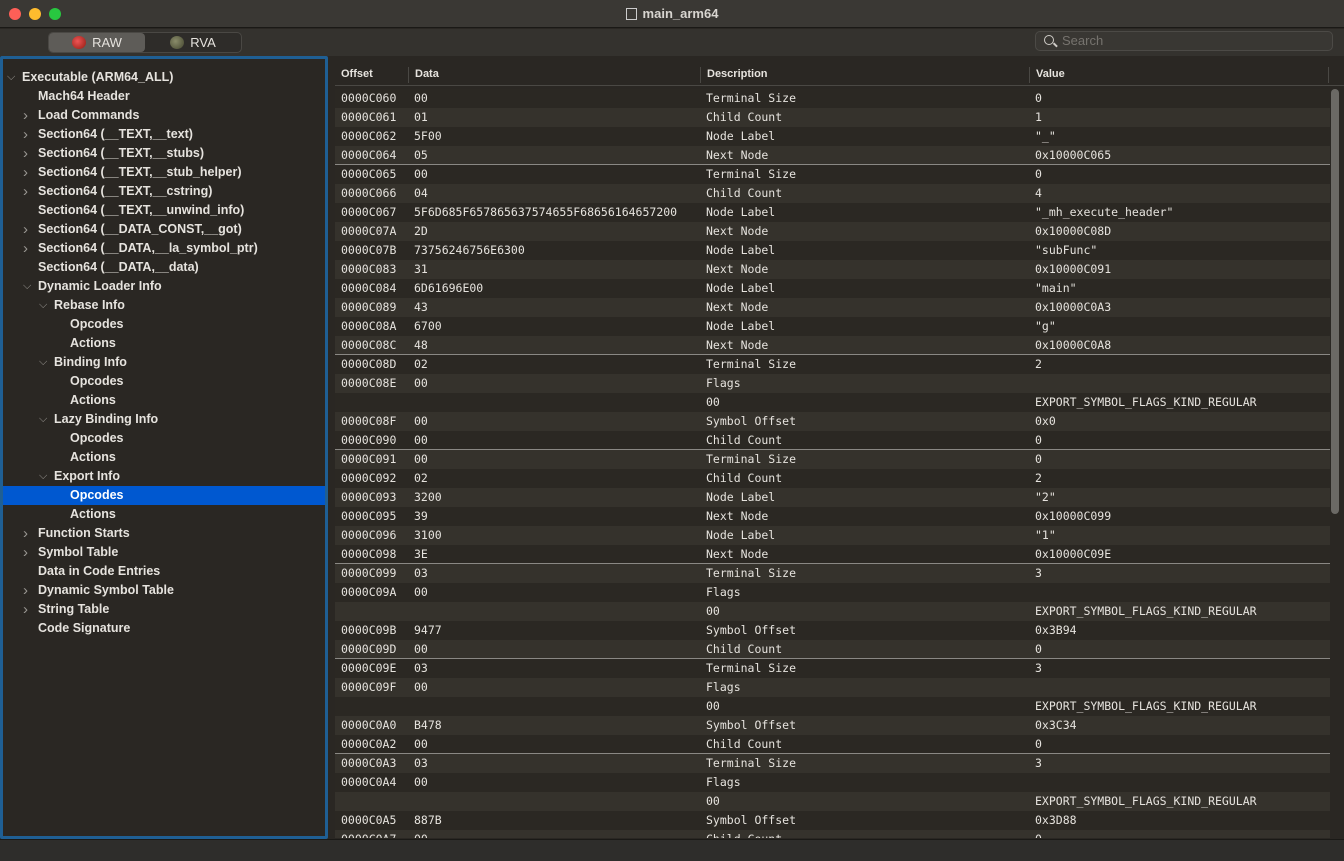 The image size is (1344, 861). Describe the element at coordinates (832, 478) in the screenshot. I see `table-row: 0000C092 02 Child Count 2` at that location.